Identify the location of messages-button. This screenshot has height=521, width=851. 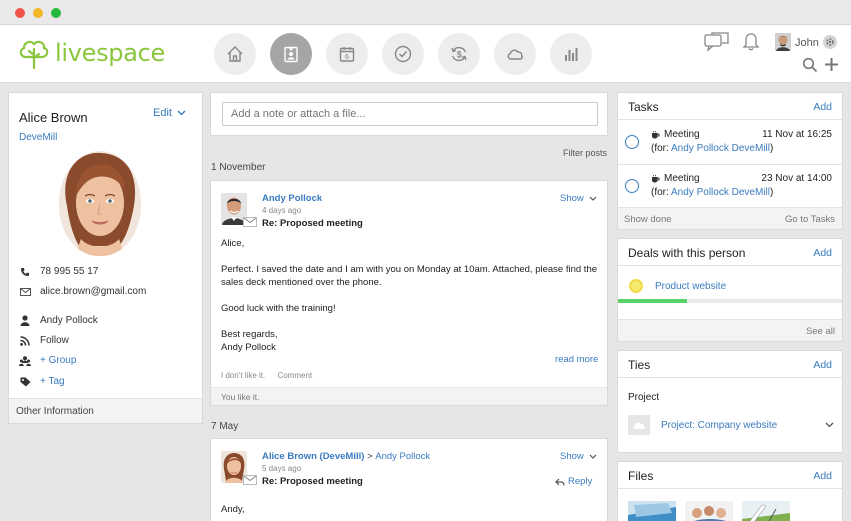
(717, 42).